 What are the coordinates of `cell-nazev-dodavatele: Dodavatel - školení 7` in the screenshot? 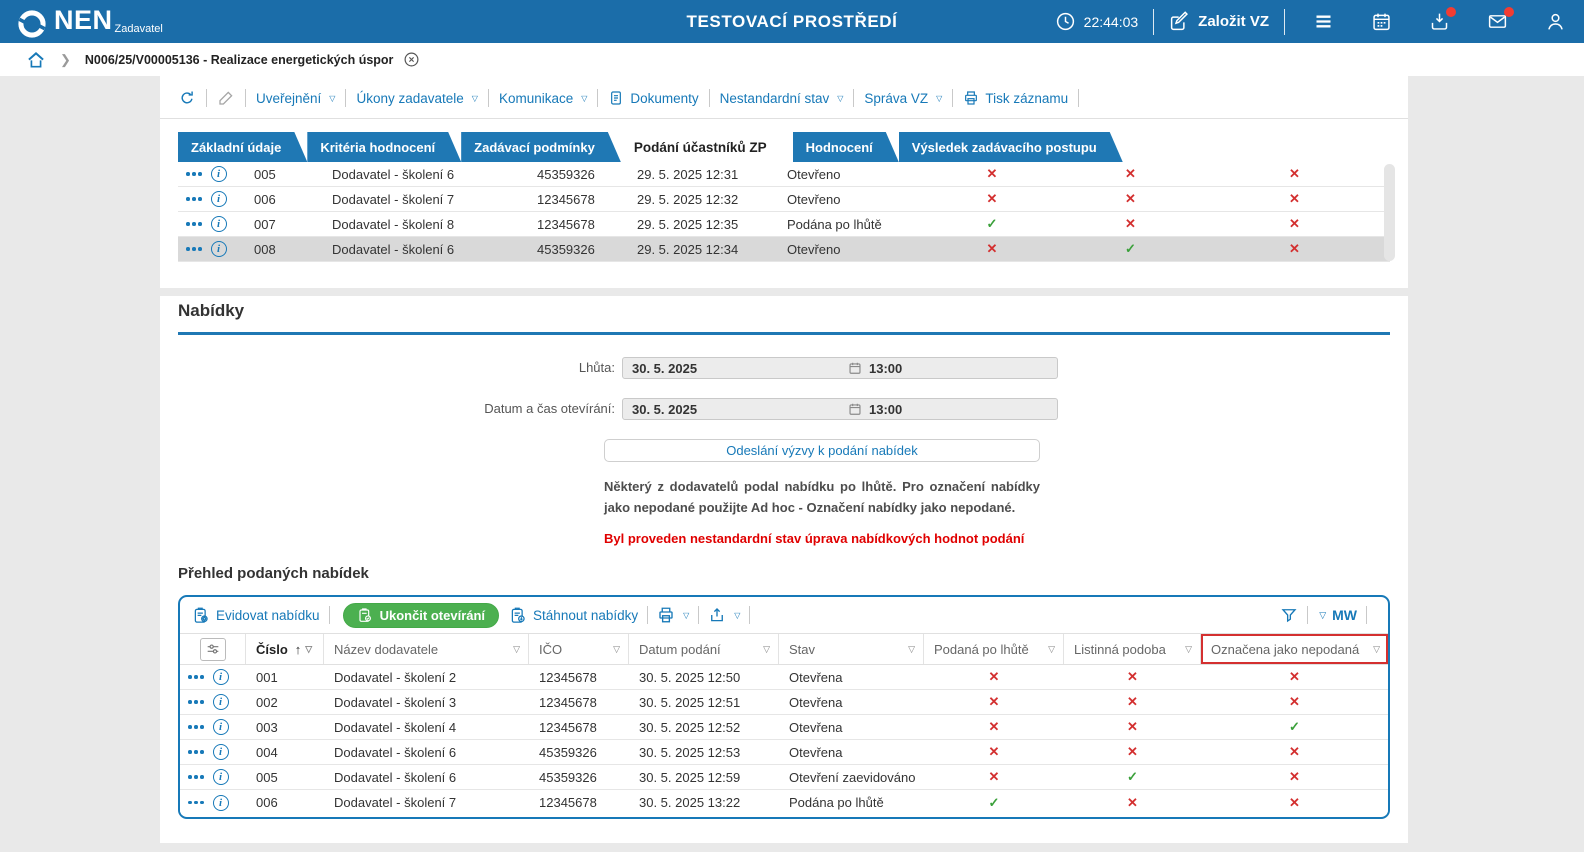 It's located at (393, 199).